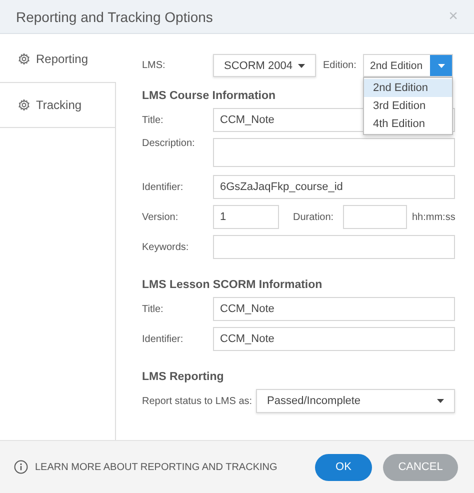  What do you see at coordinates (433, 217) in the screenshot?
I see `unit-label: hh:mm:ss` at bounding box center [433, 217].